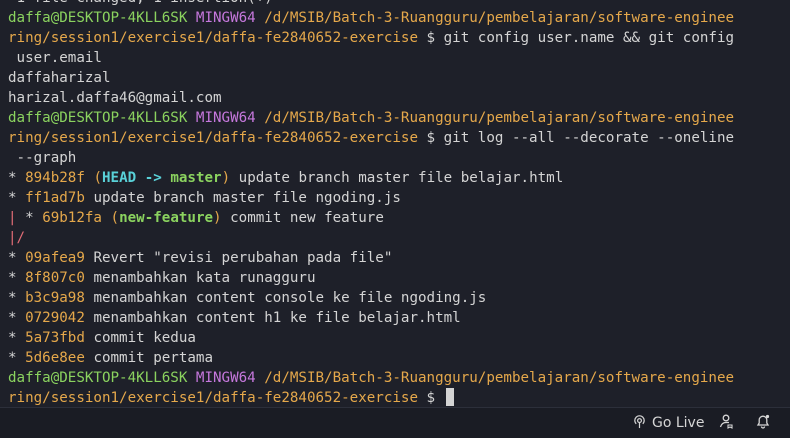 The width and height of the screenshot is (790, 438). Describe the element at coordinates (115, 98) in the screenshot. I see `terminal-text-plain: harizal.daffa46@gmail.com` at that location.